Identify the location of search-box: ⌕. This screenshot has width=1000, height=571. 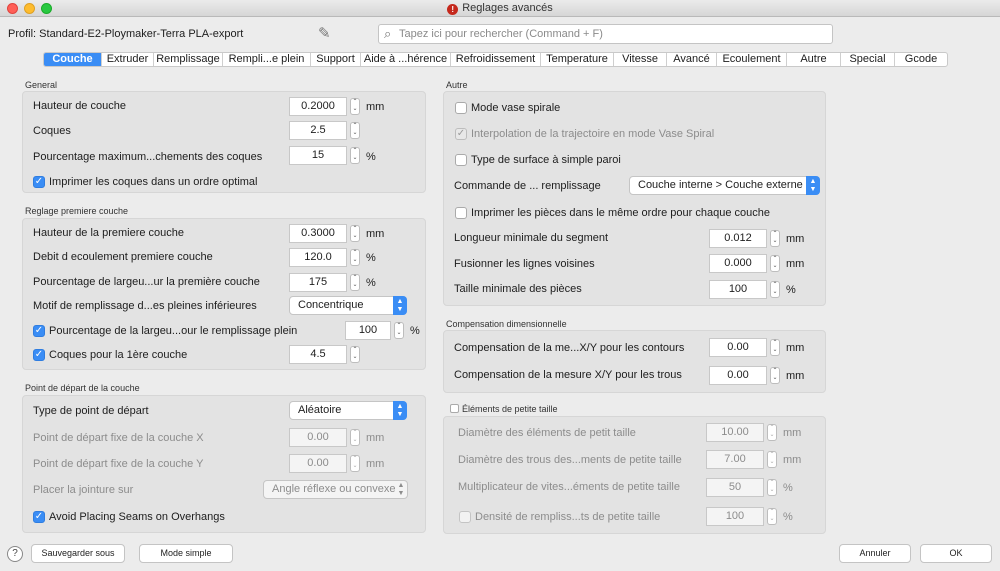
(605, 34).